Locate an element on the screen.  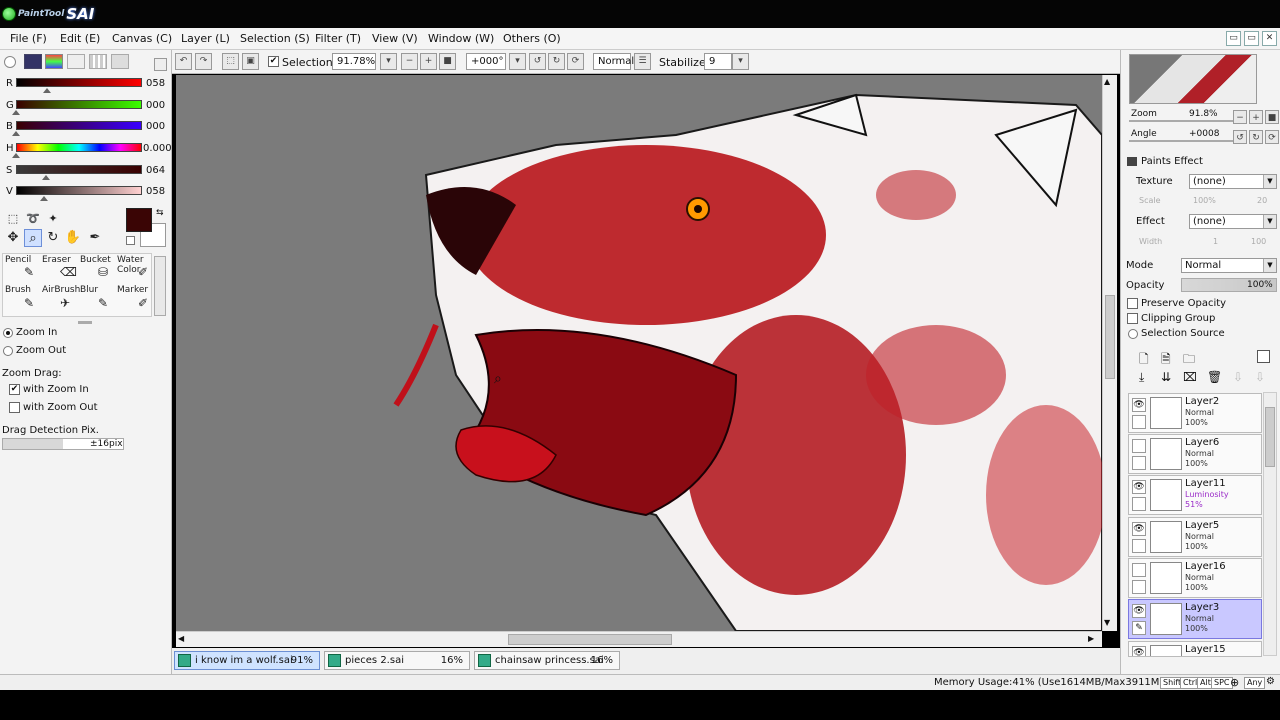
stabilizer-dropdown-icon: ▾ is located at coordinates (740, 61).